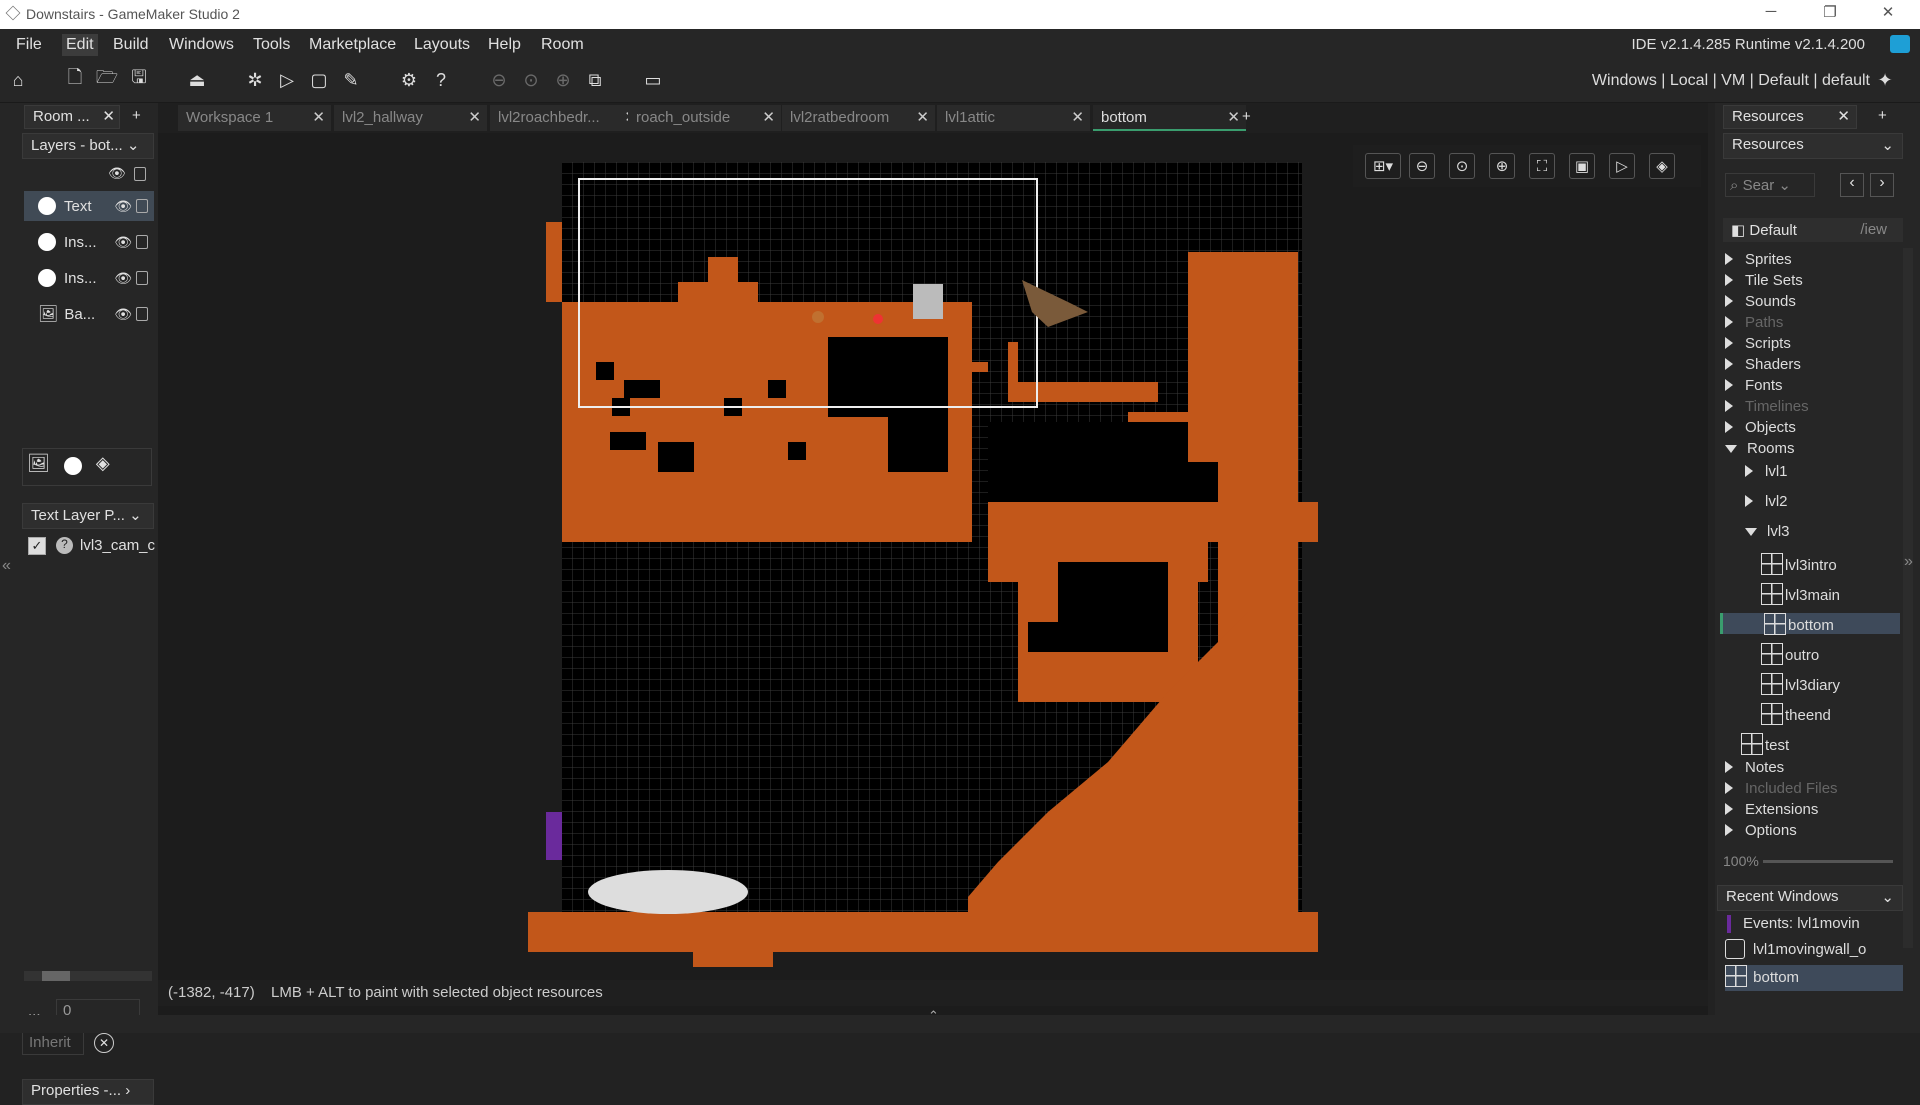 The height and width of the screenshot is (1105, 1920). What do you see at coordinates (88, 1092) in the screenshot?
I see `properties-button: Properties -... ›` at bounding box center [88, 1092].